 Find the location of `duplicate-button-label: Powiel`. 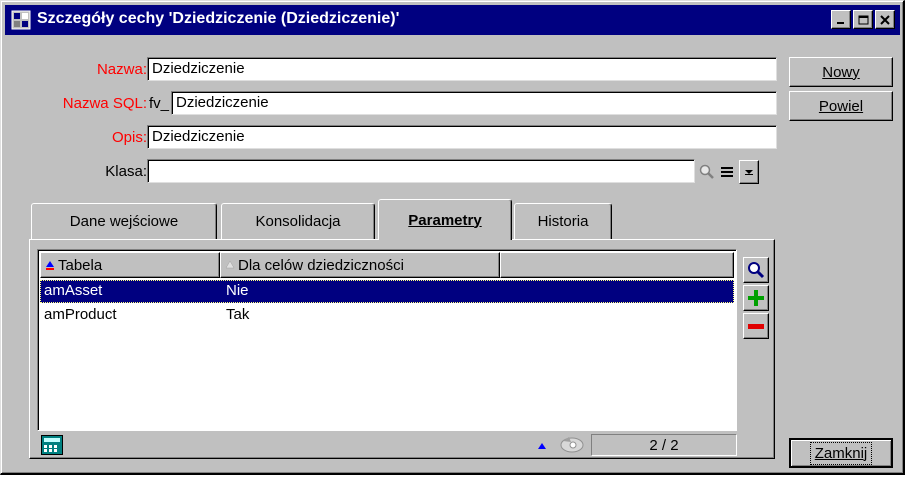

duplicate-button-label: Powiel is located at coordinates (841, 106).